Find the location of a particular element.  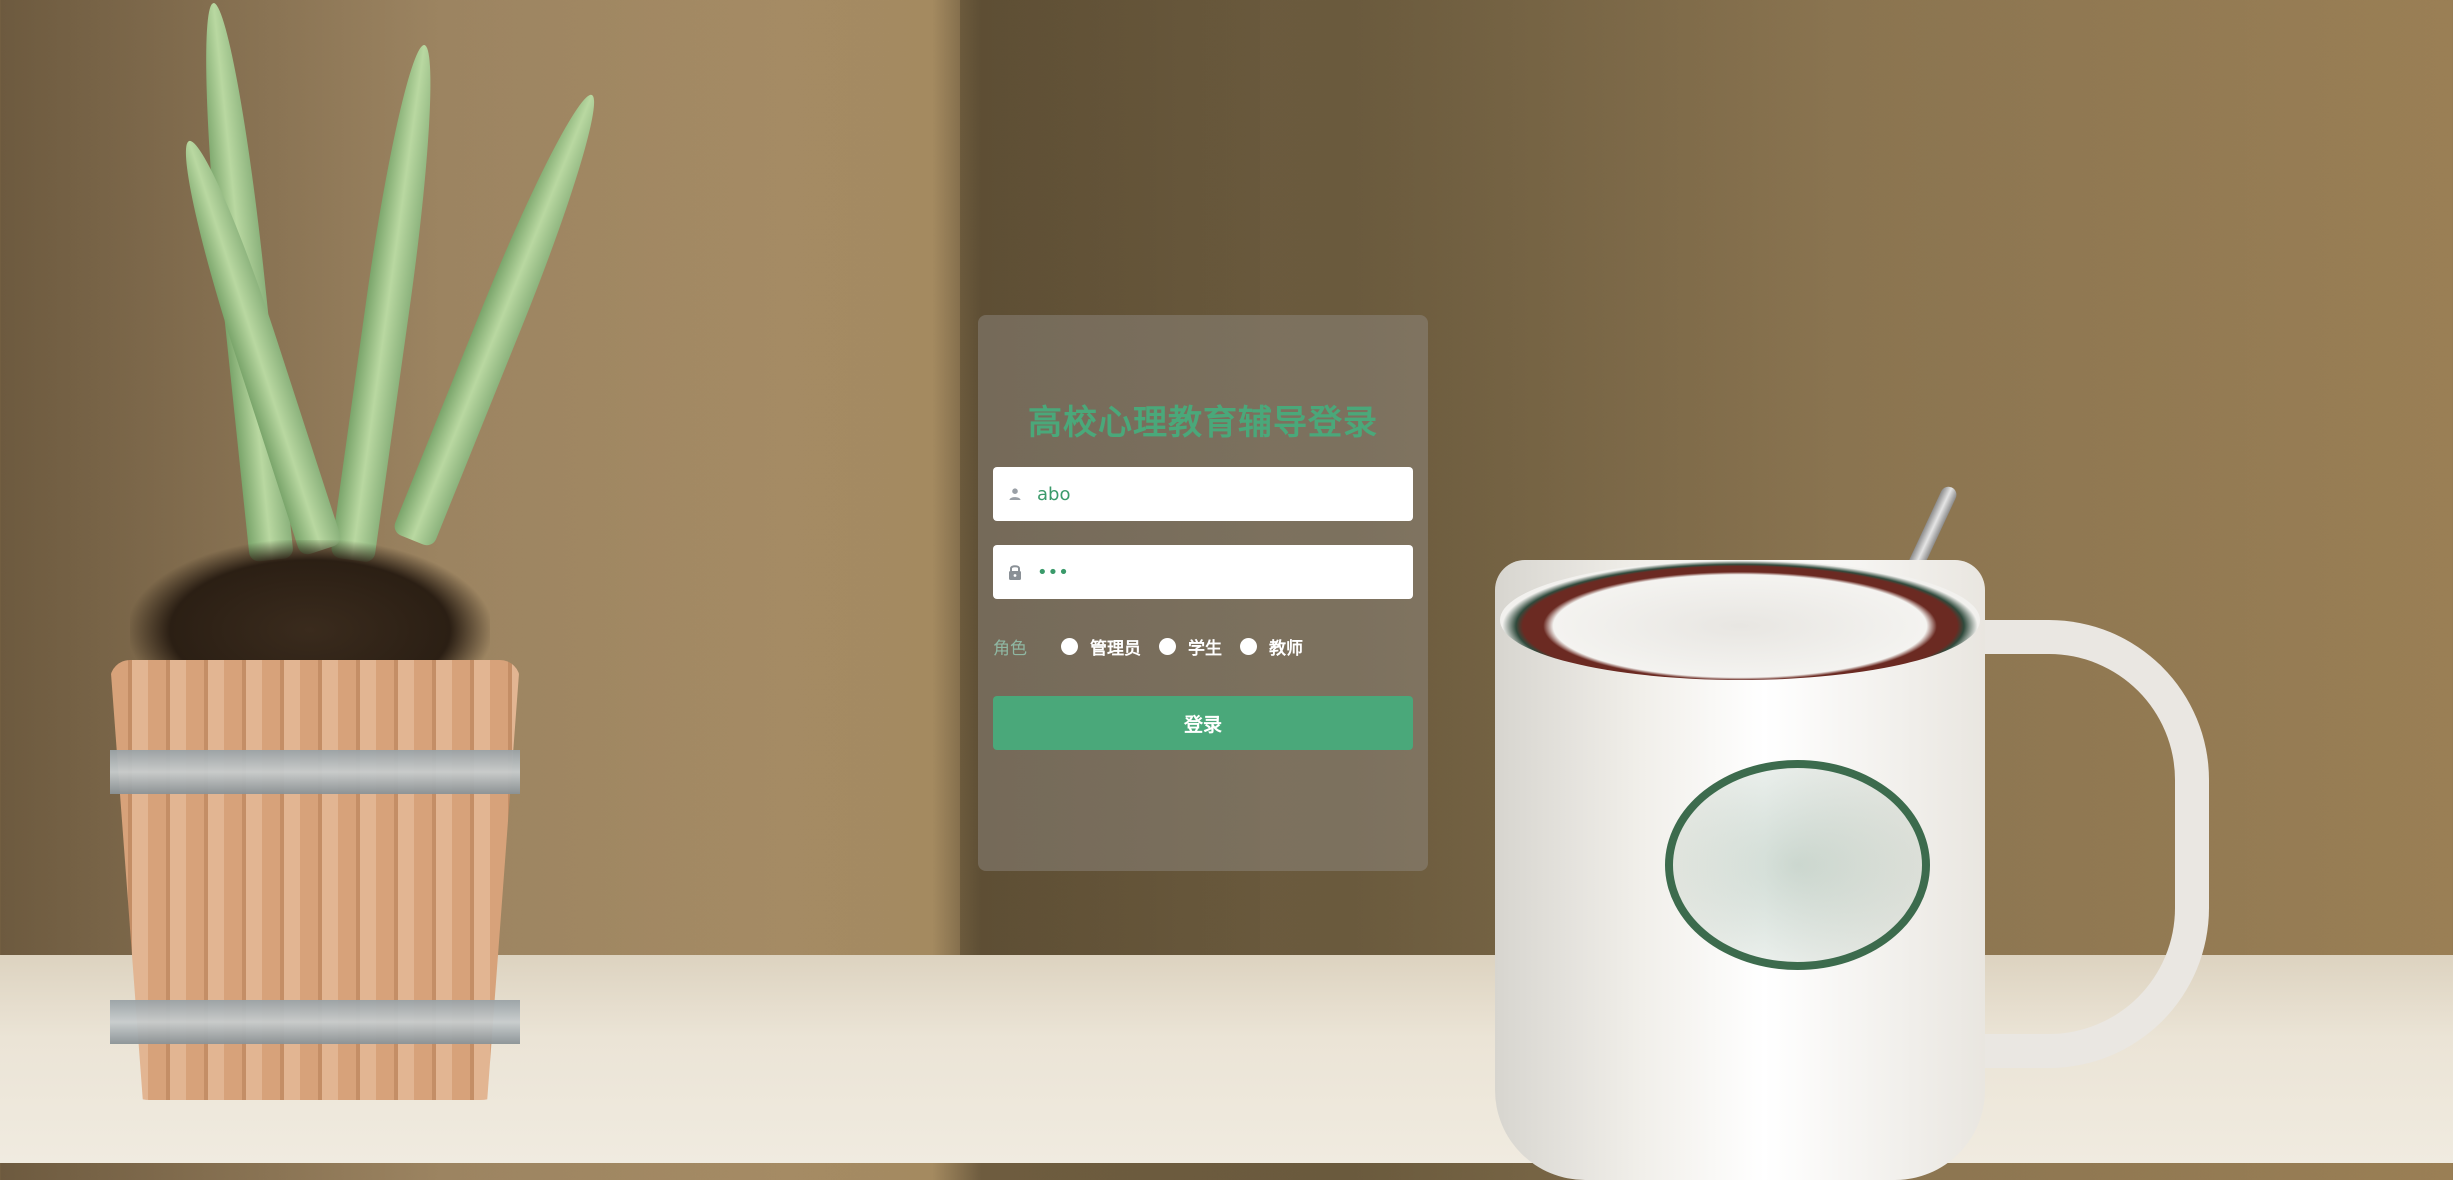

login-card: 高校心理教育辅导登录 角色 管理员 学生 is located at coordinates (1203, 593).